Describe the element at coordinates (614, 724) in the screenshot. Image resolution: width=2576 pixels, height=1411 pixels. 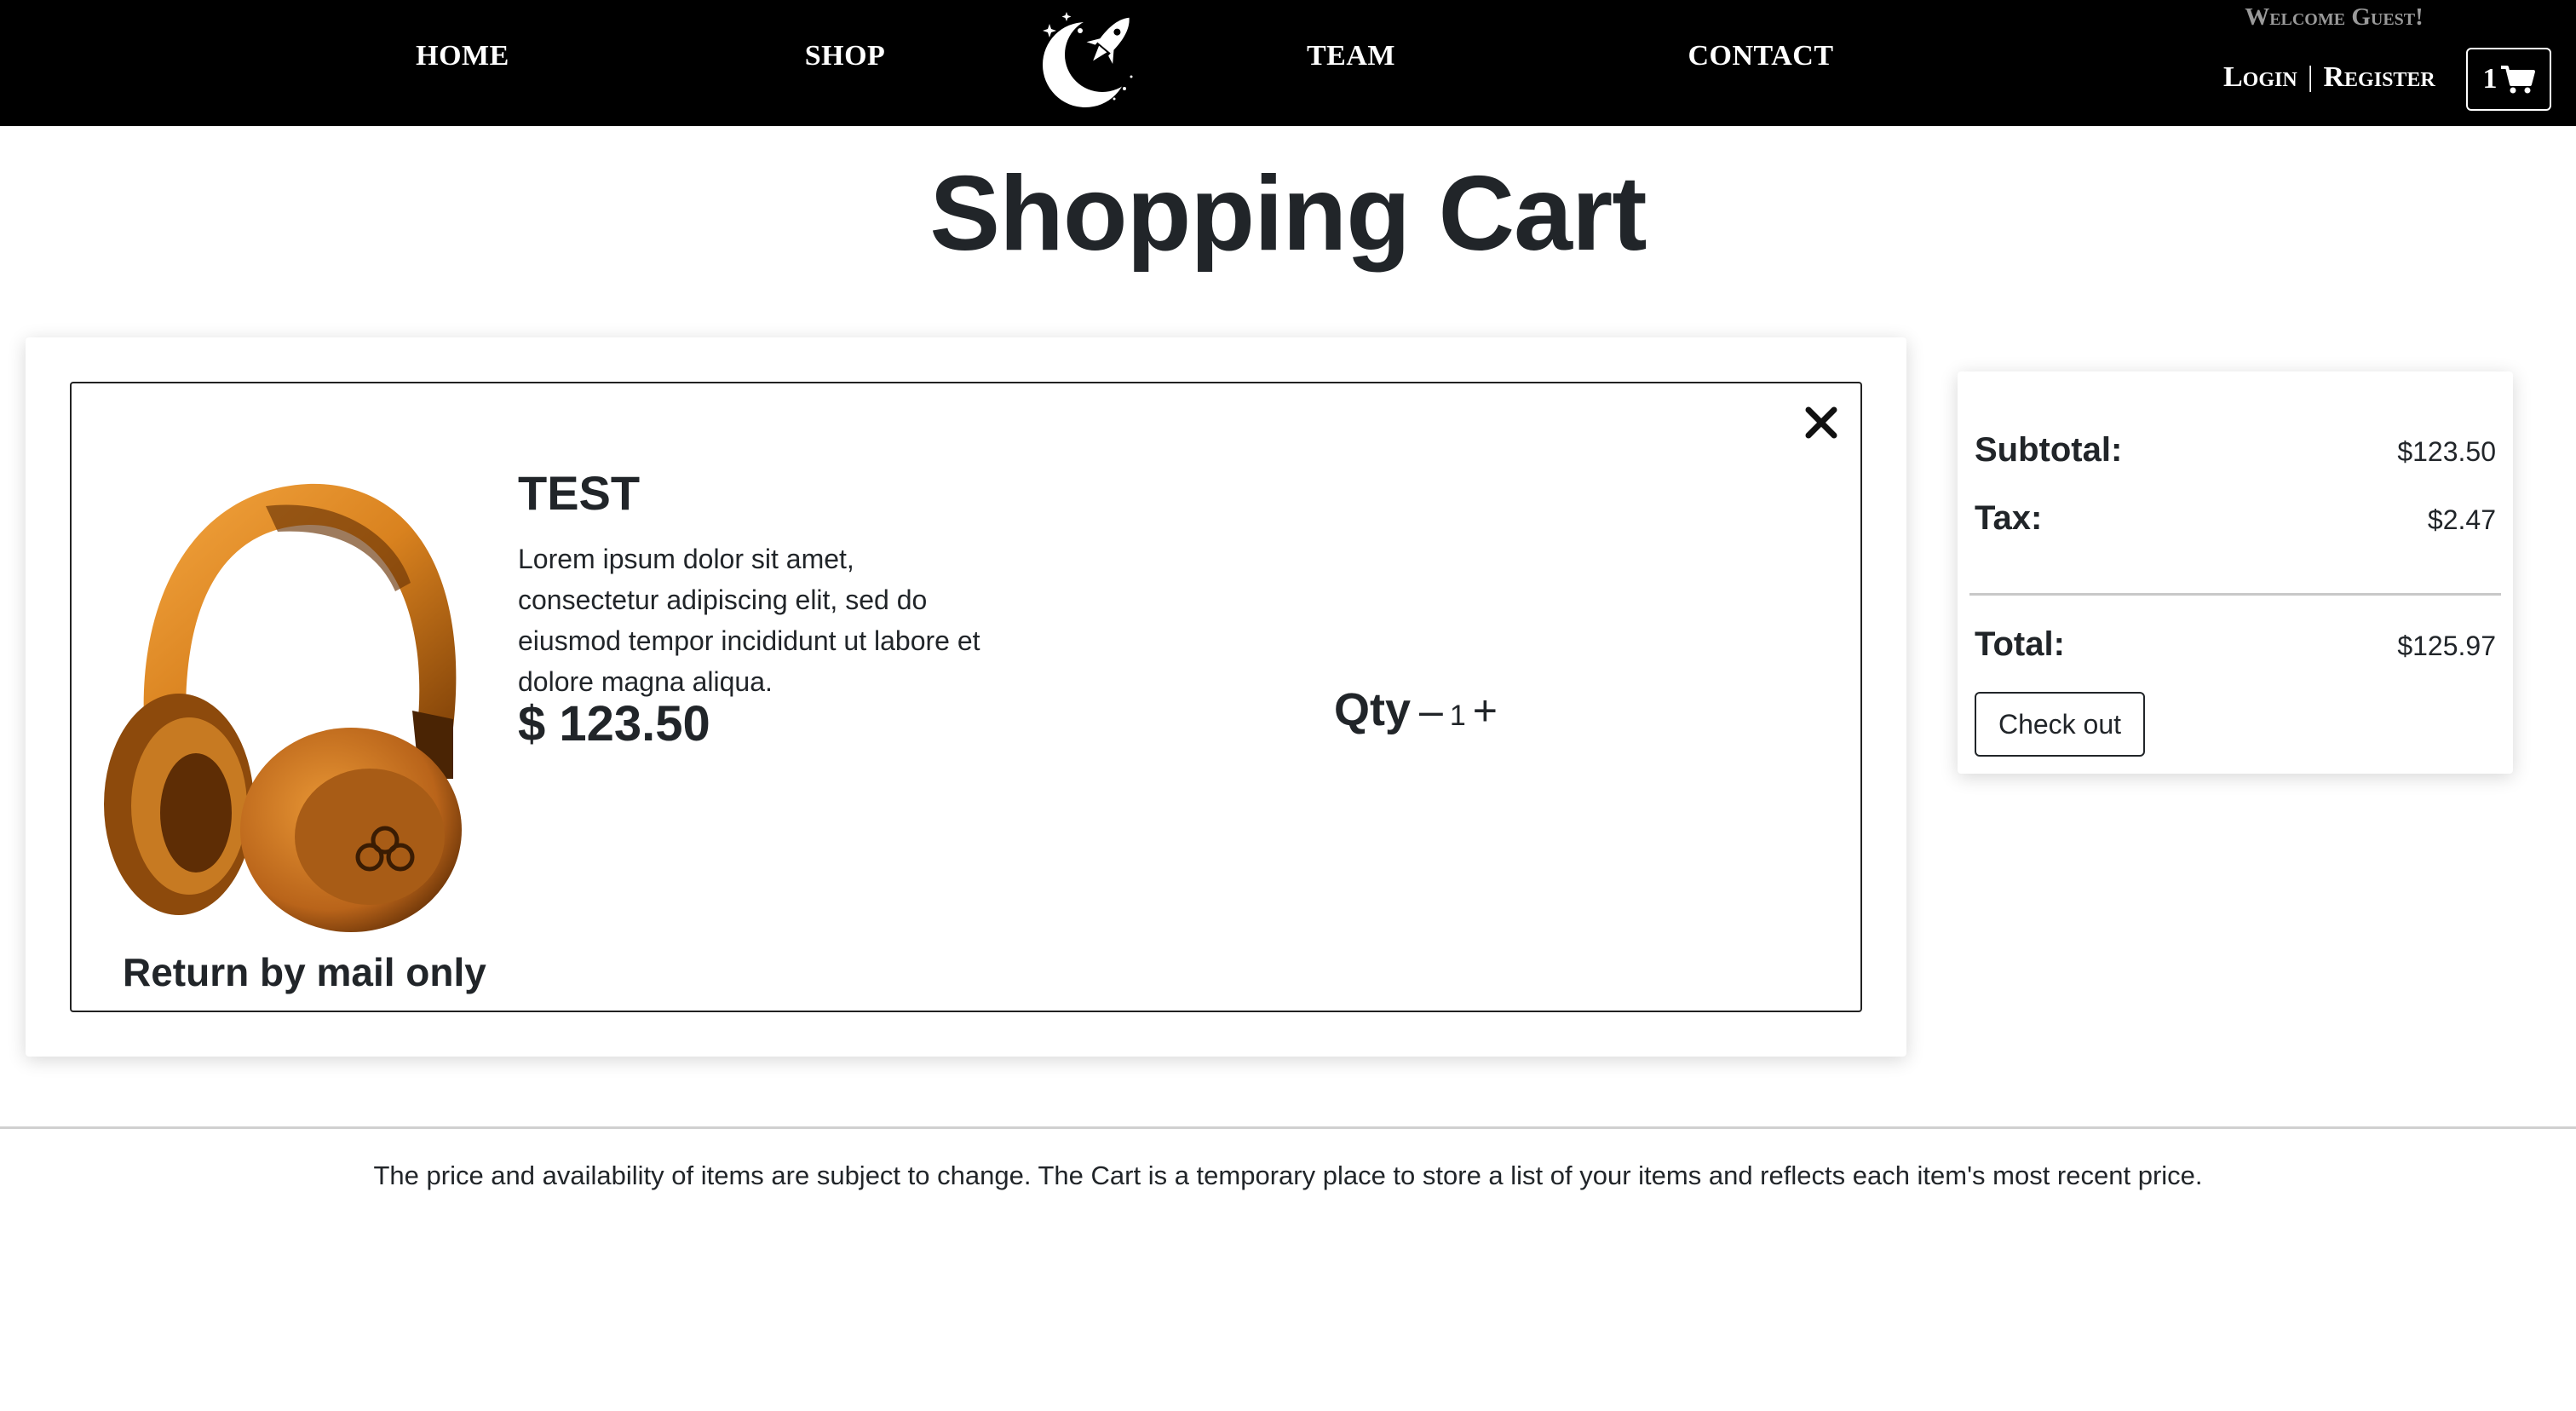
I see `product-price: $ 123.50` at that location.